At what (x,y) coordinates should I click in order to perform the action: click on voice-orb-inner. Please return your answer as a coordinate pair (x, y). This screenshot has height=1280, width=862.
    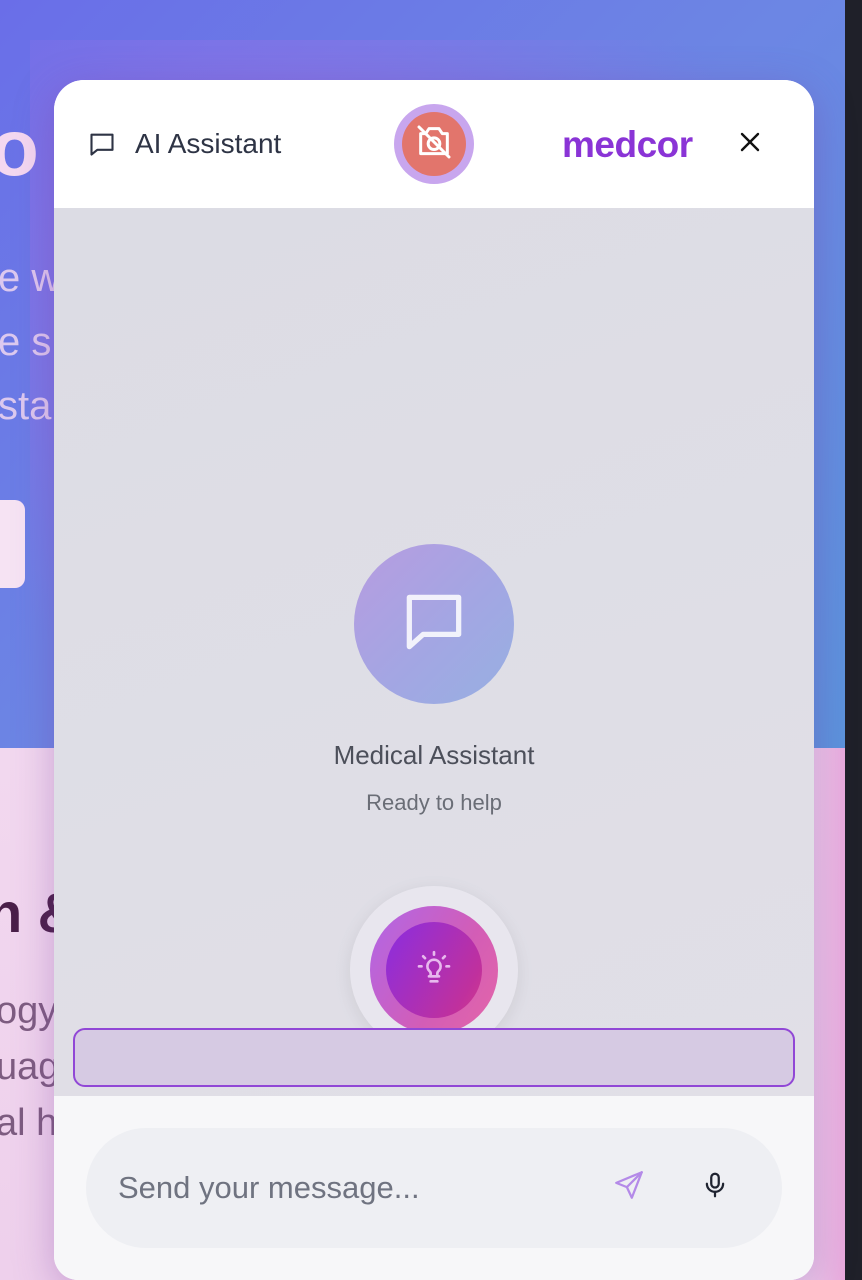
    Looking at the image, I should click on (434, 970).